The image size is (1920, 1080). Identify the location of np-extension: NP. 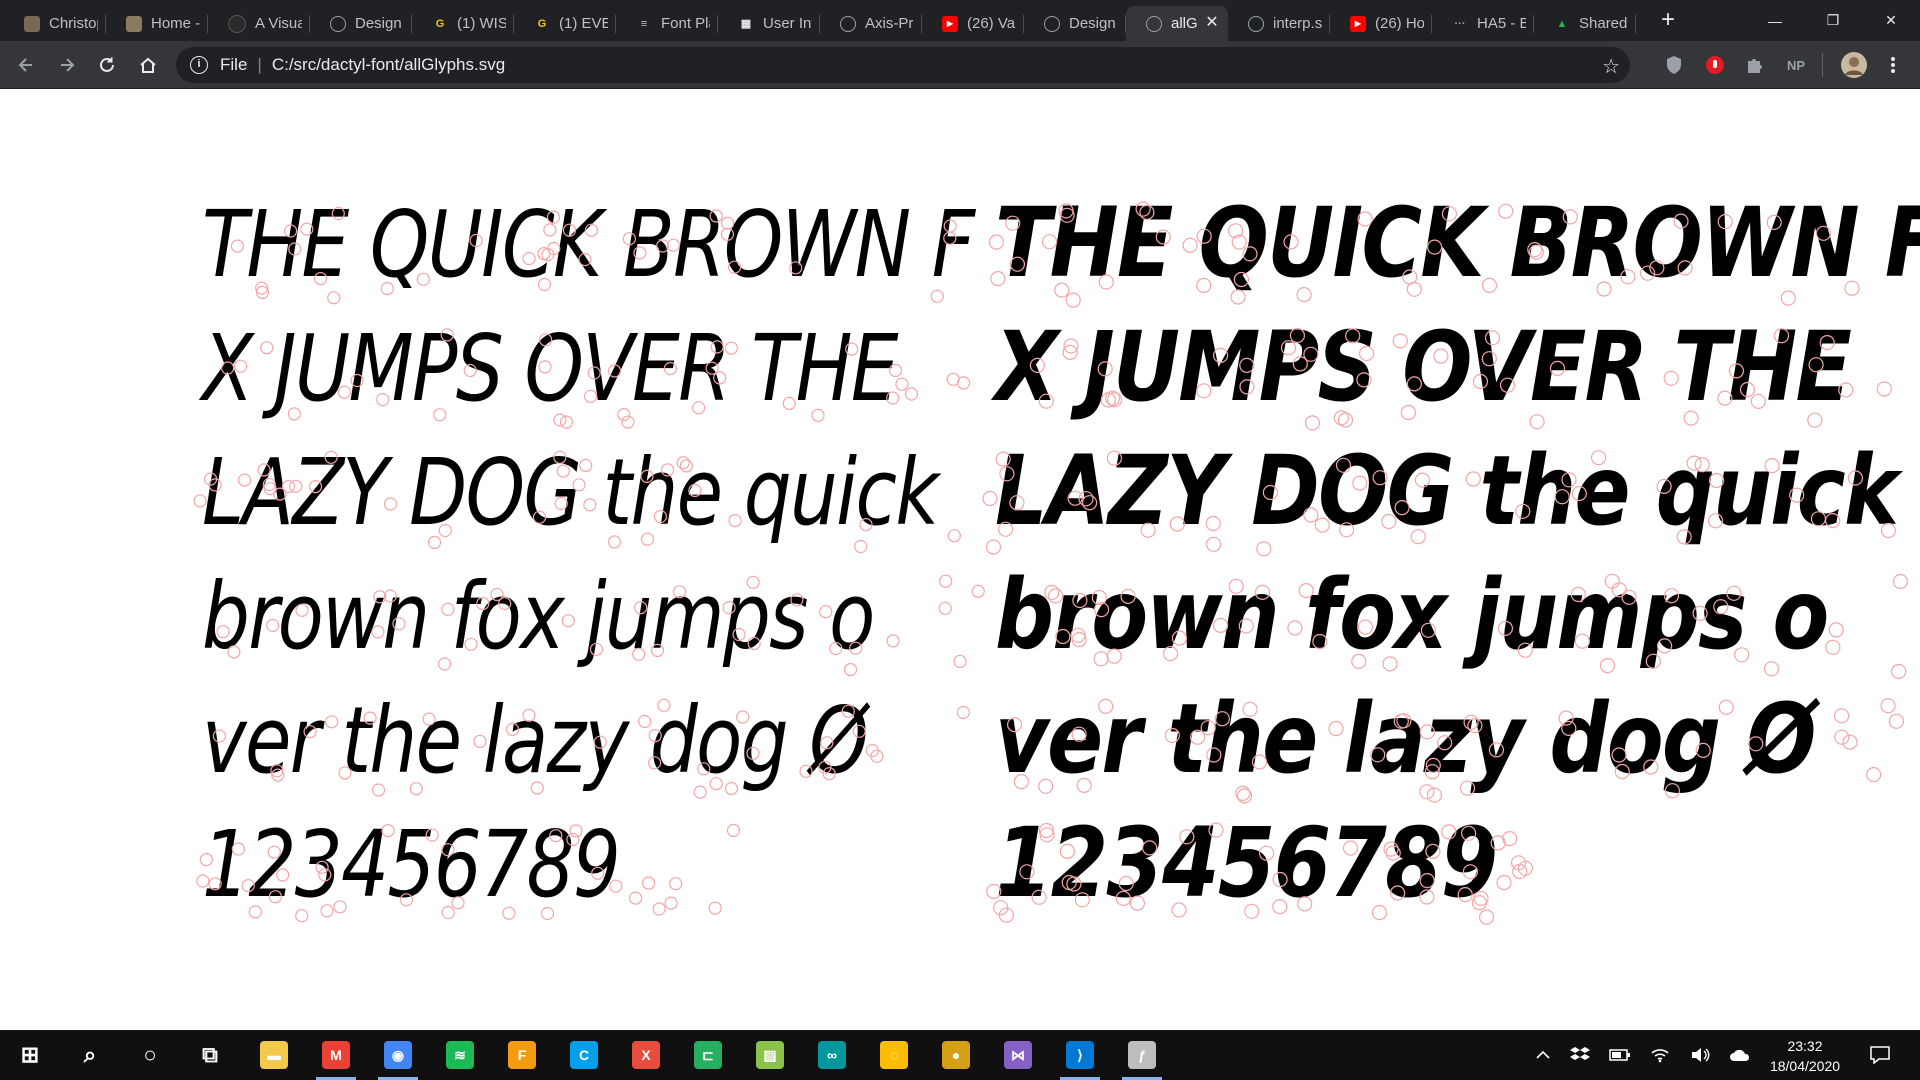
(1796, 65).